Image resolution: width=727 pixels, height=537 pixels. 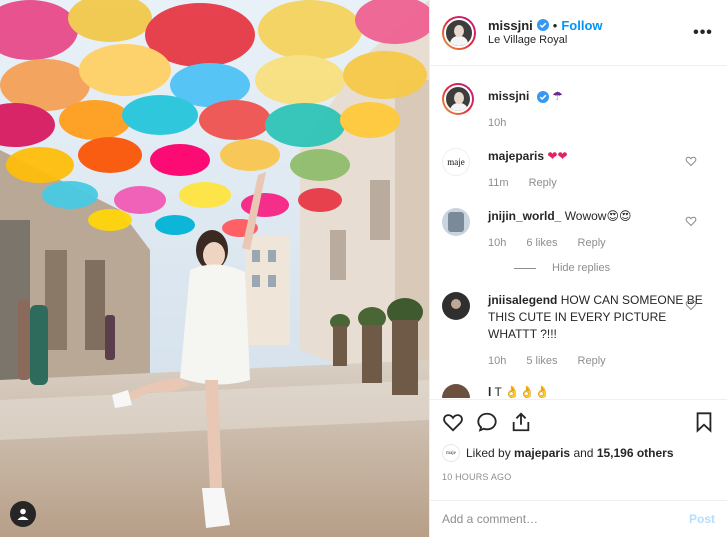 I want to click on add-comment-bar: Post, so click(x=578, y=518).